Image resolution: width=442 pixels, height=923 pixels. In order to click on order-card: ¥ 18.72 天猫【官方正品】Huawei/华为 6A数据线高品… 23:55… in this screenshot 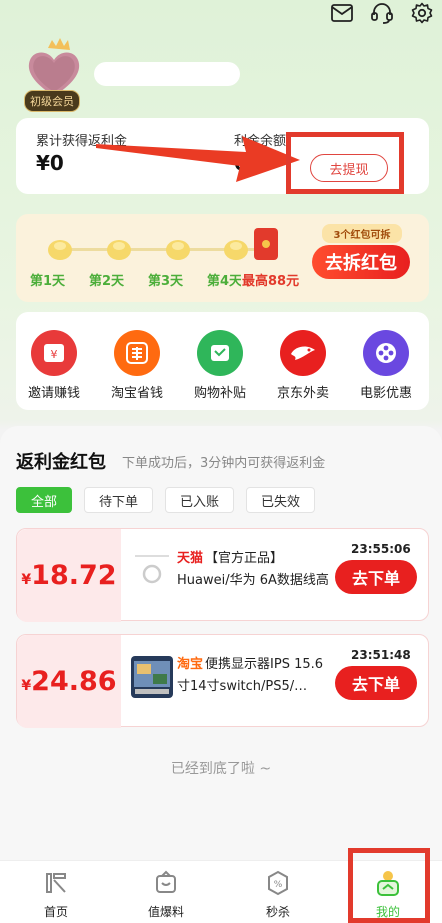, I will do `click(222, 575)`.